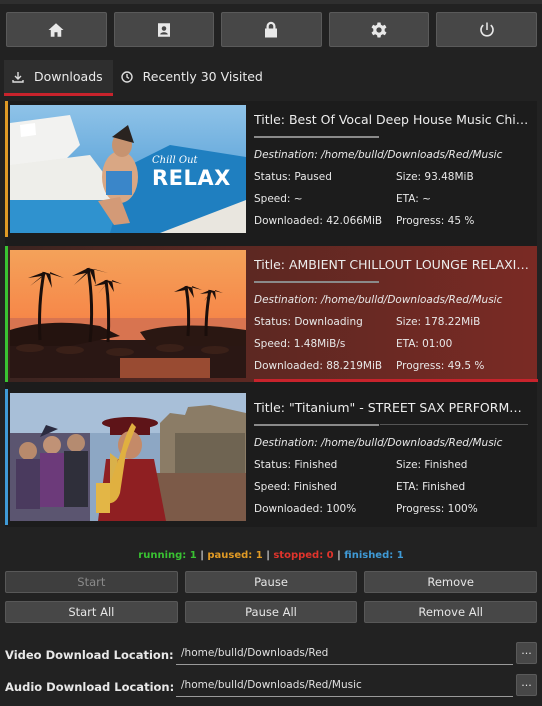 This screenshot has width=542, height=706. Describe the element at coordinates (278, 199) in the screenshot. I see `download-speed: Speed: ~` at that location.